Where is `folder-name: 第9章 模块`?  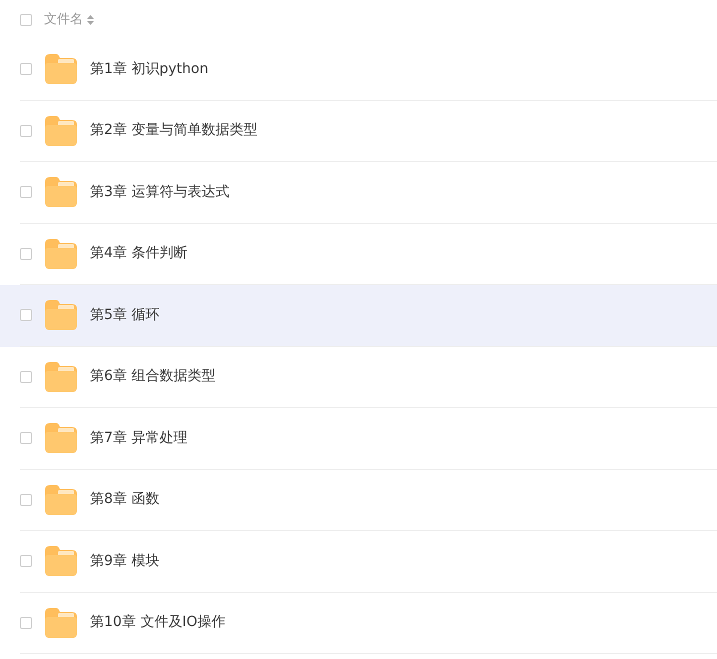 folder-name: 第9章 模块 is located at coordinates (125, 561).